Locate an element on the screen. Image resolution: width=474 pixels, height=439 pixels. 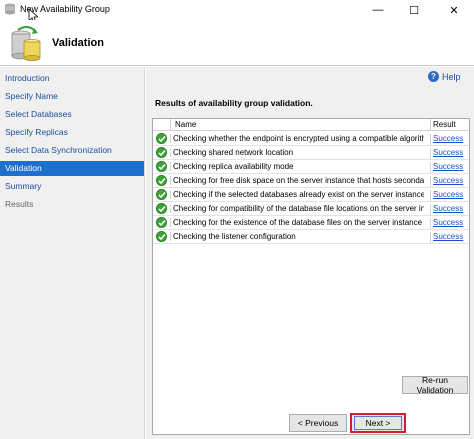
nav-item-introduction: Introduction is located at coordinates (72, 78).